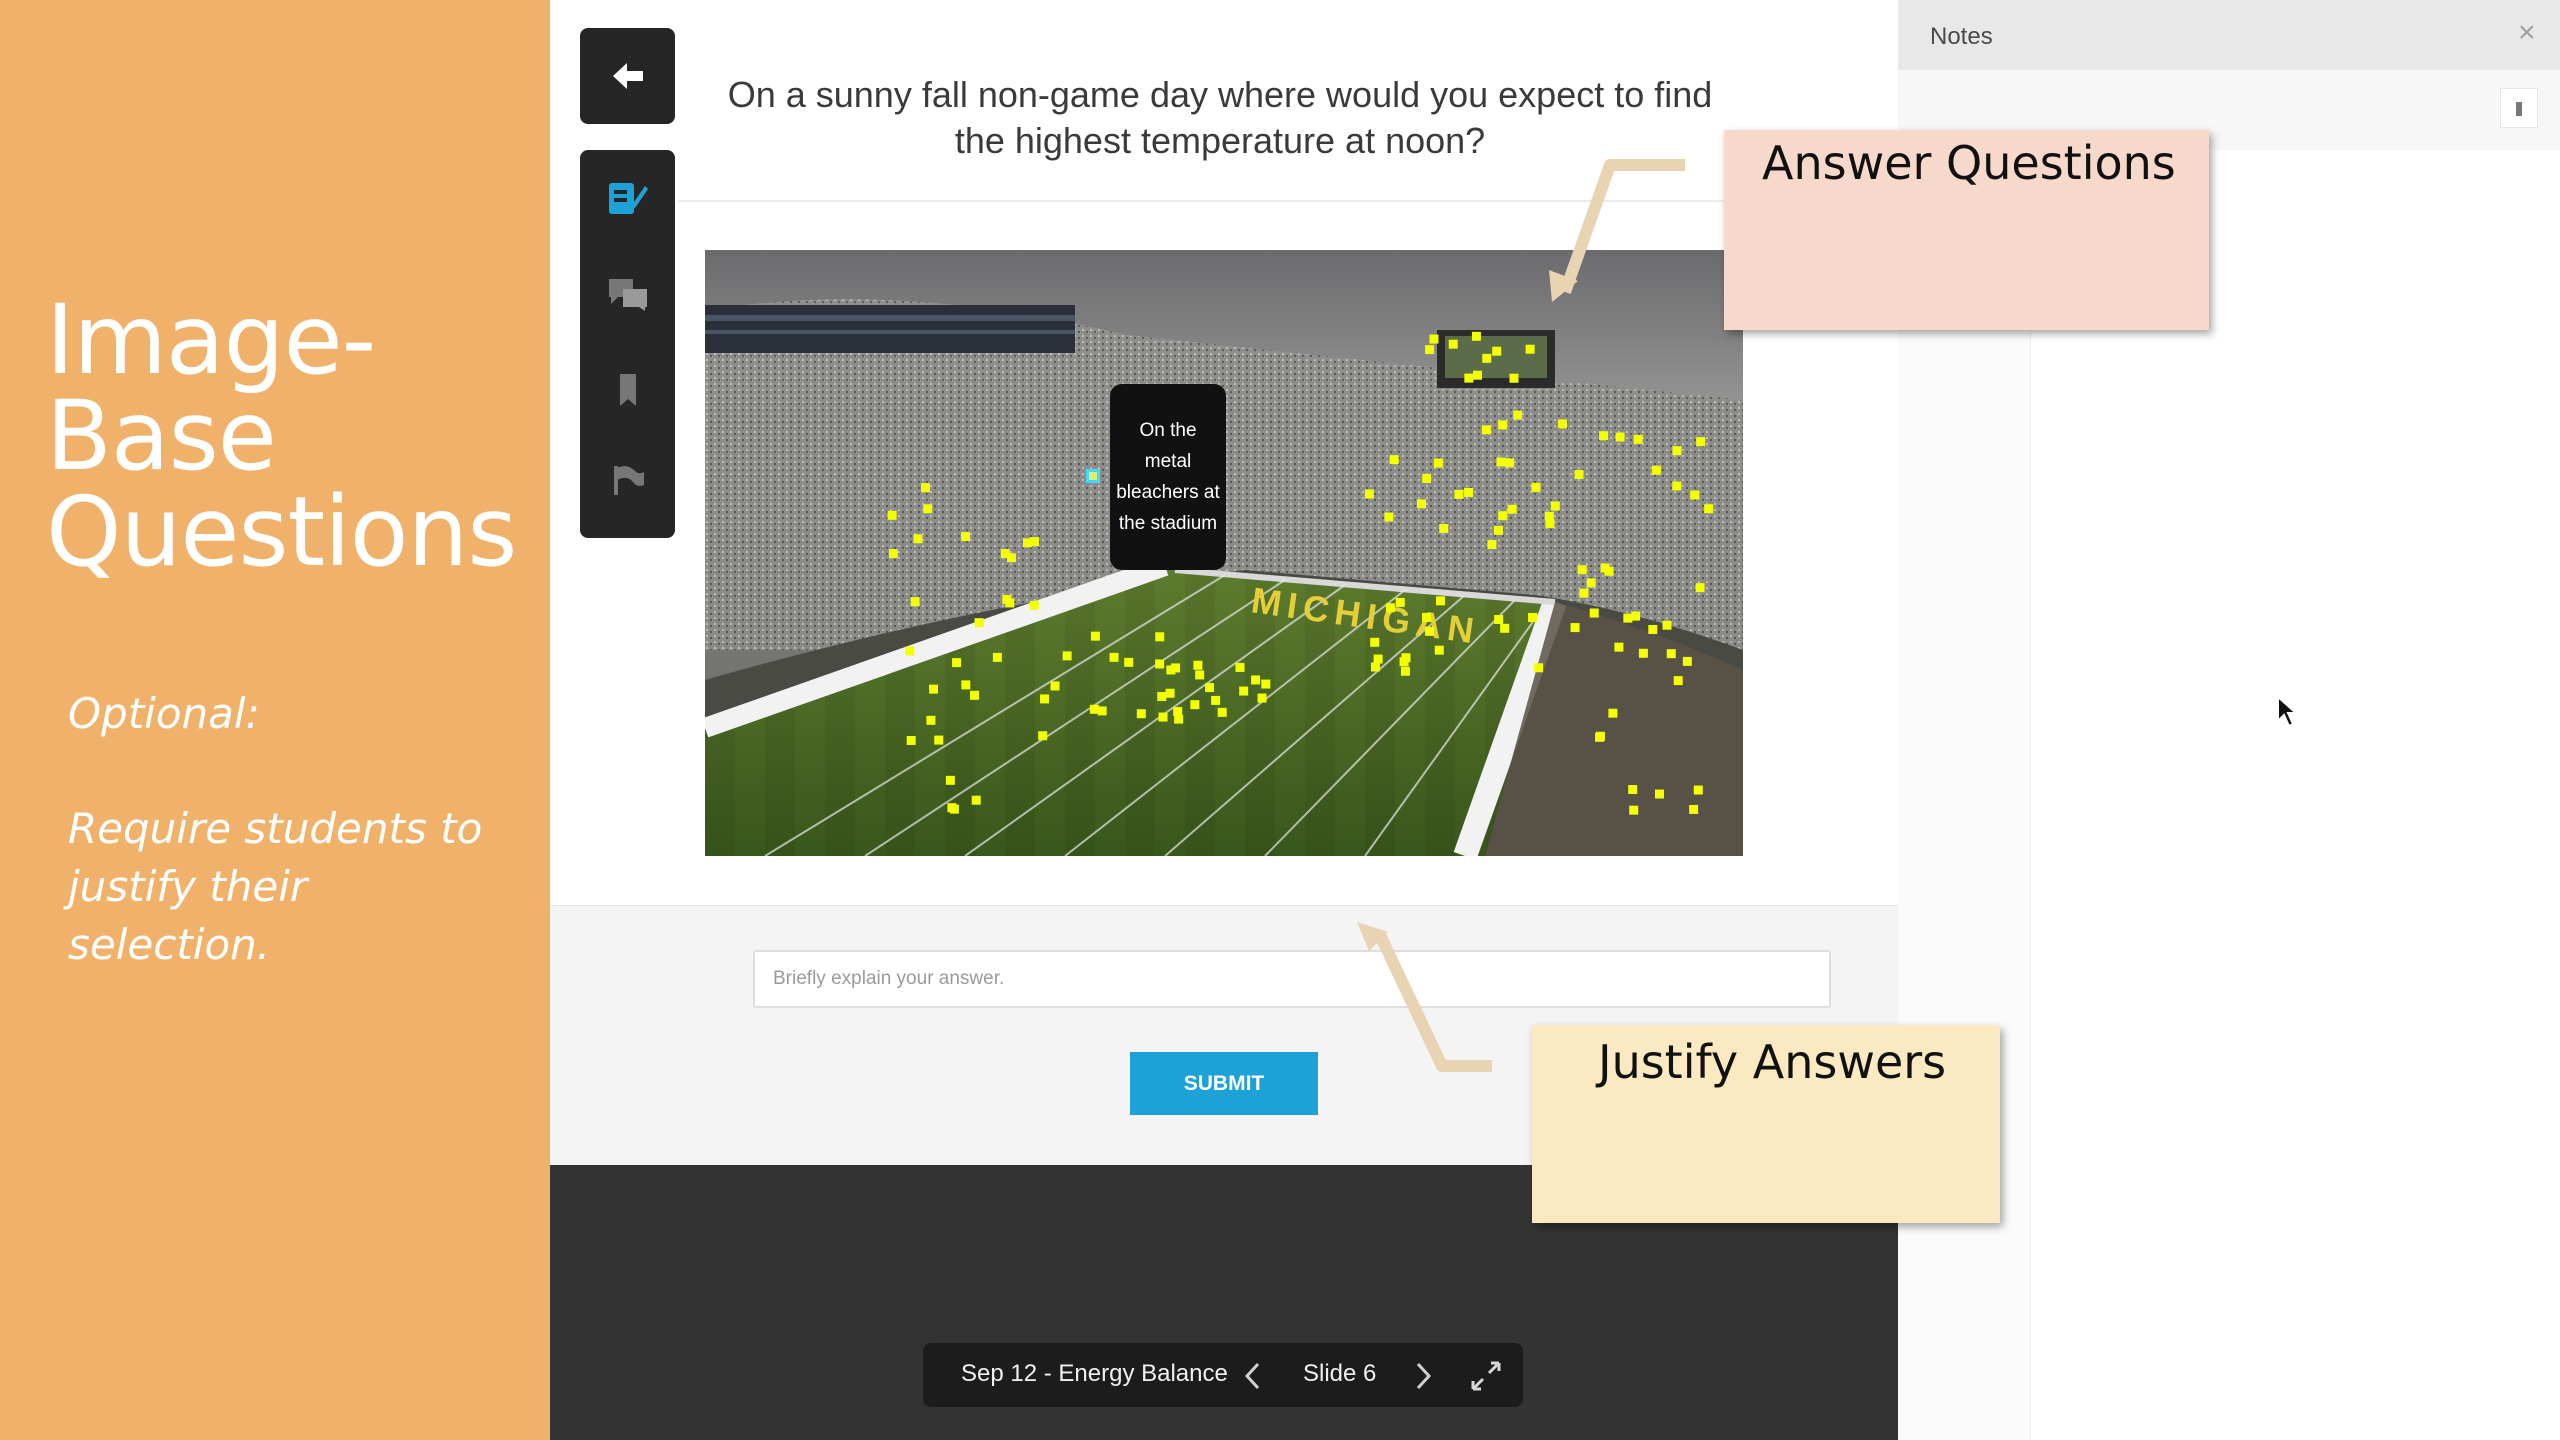 The height and width of the screenshot is (1440, 2560). What do you see at coordinates (1224, 1083) in the screenshot?
I see `submit-button: SUBMIT` at bounding box center [1224, 1083].